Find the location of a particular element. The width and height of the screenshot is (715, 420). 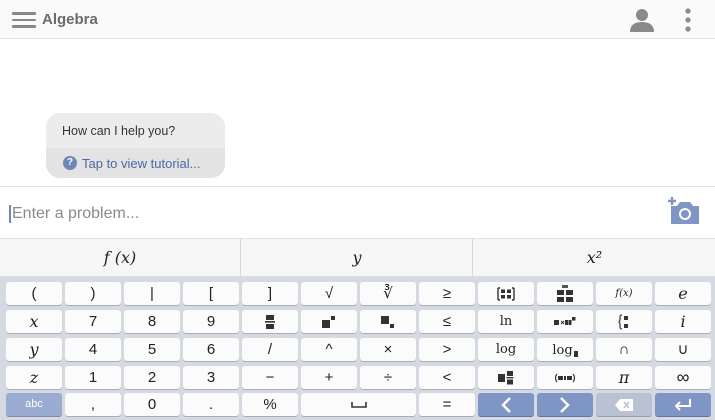

help-icon: ? is located at coordinates (70, 163).